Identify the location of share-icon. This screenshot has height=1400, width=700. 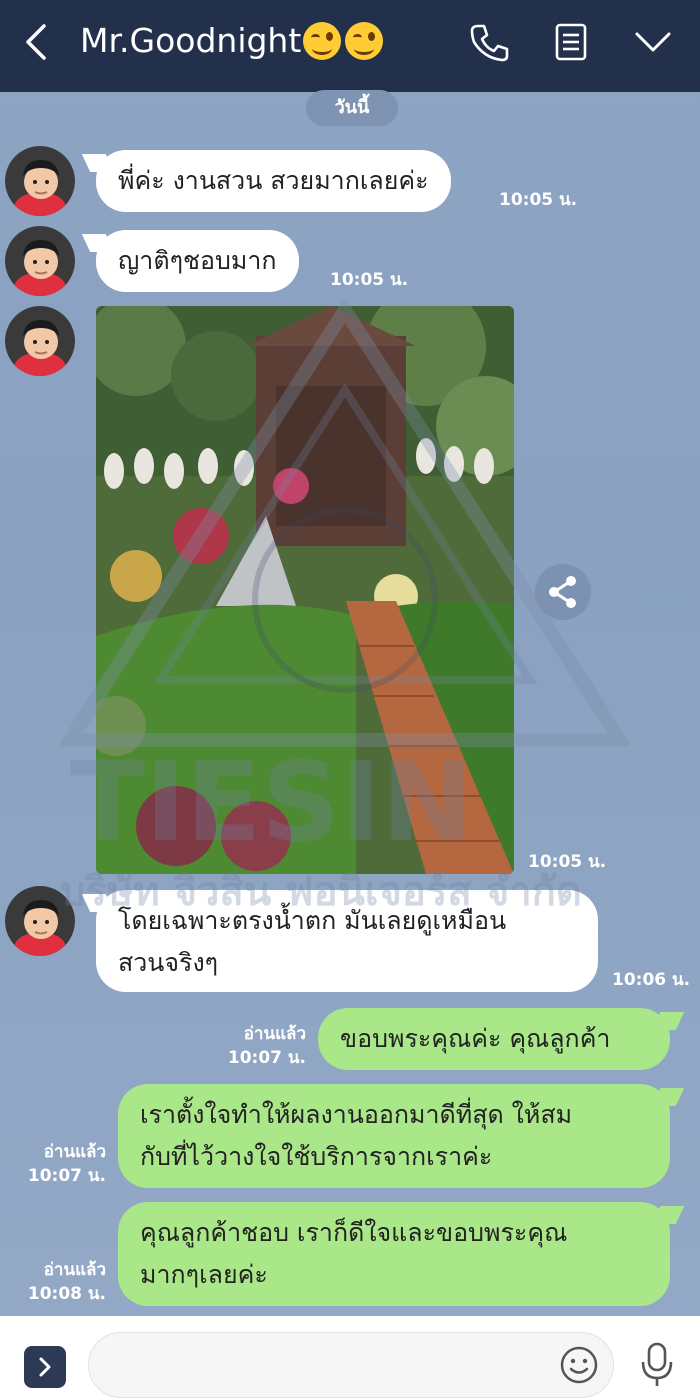
(562, 592).